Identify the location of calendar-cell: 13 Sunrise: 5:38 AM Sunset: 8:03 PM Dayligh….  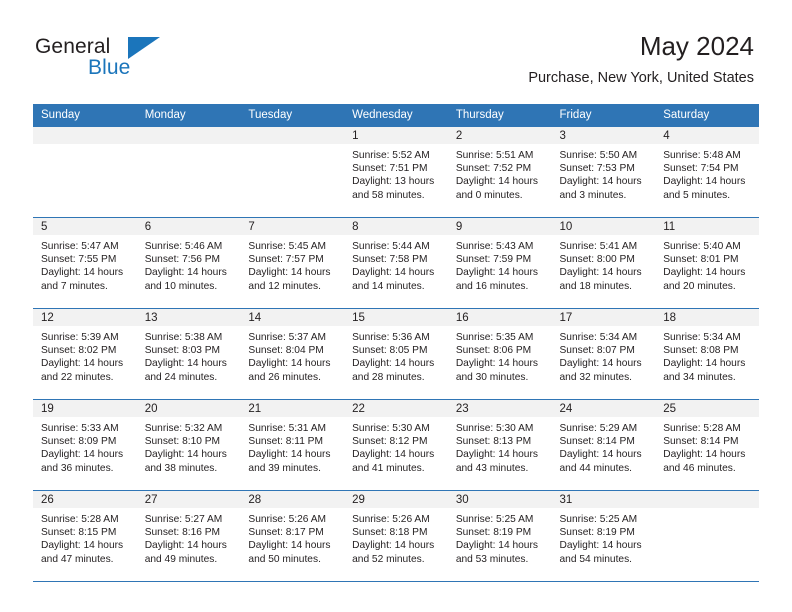
(188, 354).